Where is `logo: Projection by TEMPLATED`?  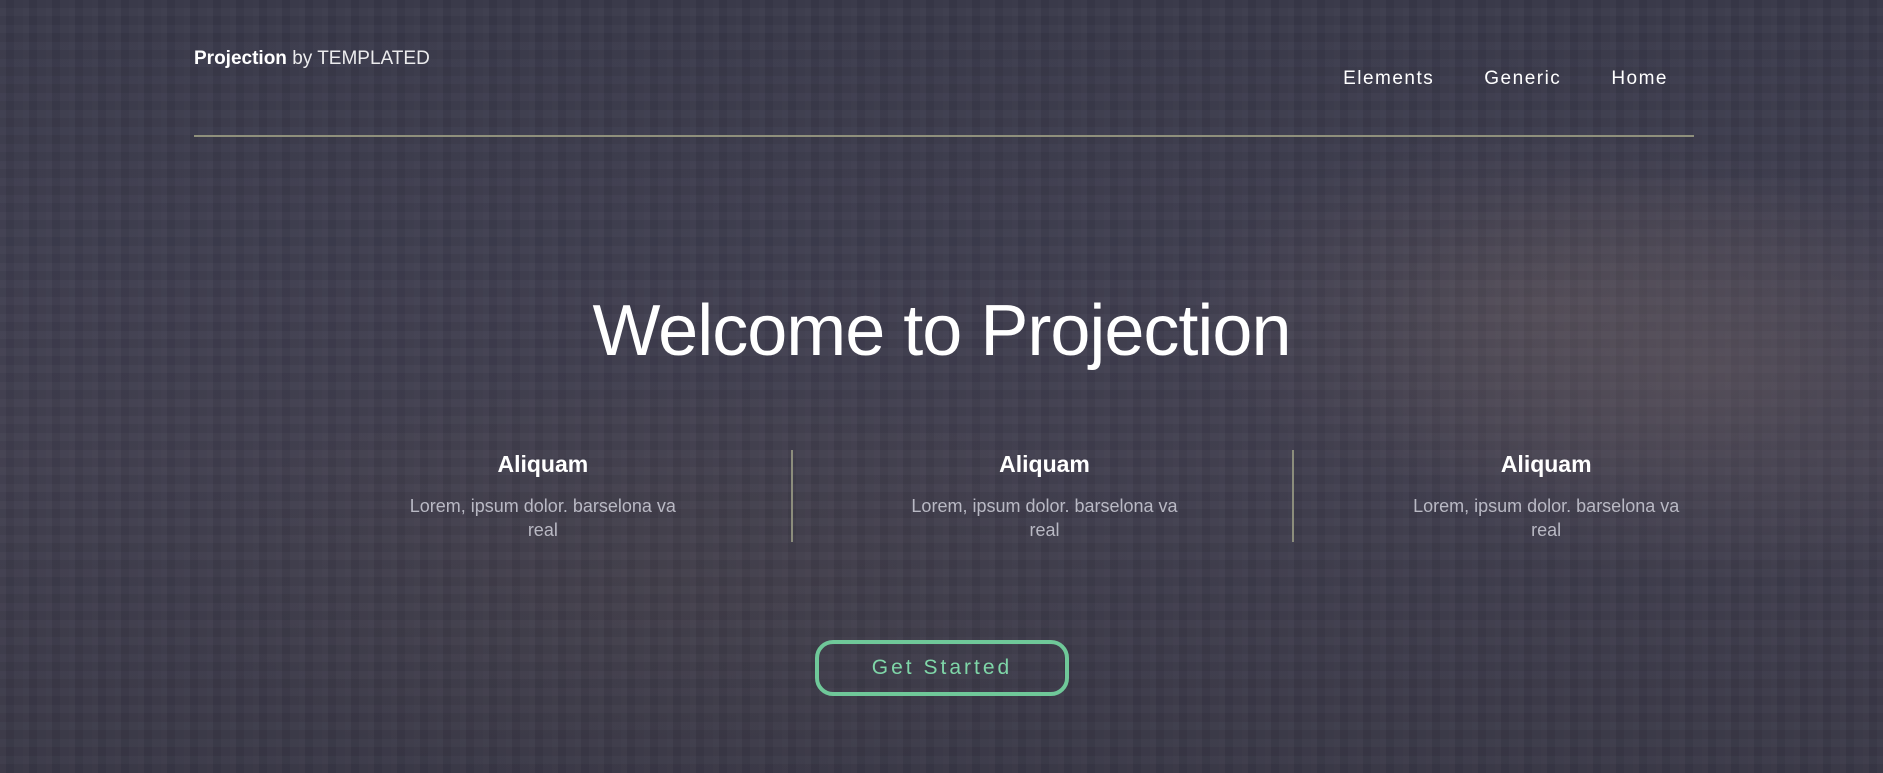 logo: Projection by TEMPLATED is located at coordinates (312, 59).